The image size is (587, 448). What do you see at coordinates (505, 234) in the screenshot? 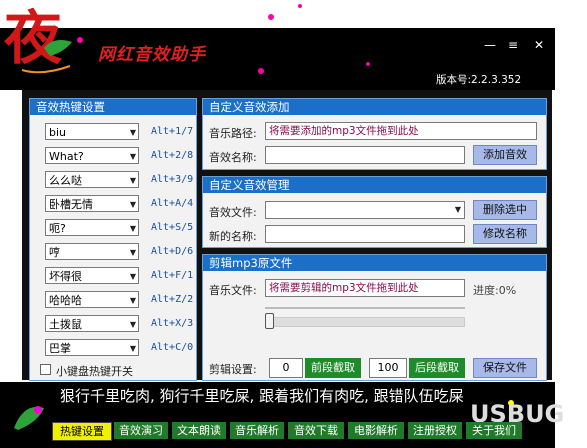
I see `rename-button: 修改名称` at bounding box center [505, 234].